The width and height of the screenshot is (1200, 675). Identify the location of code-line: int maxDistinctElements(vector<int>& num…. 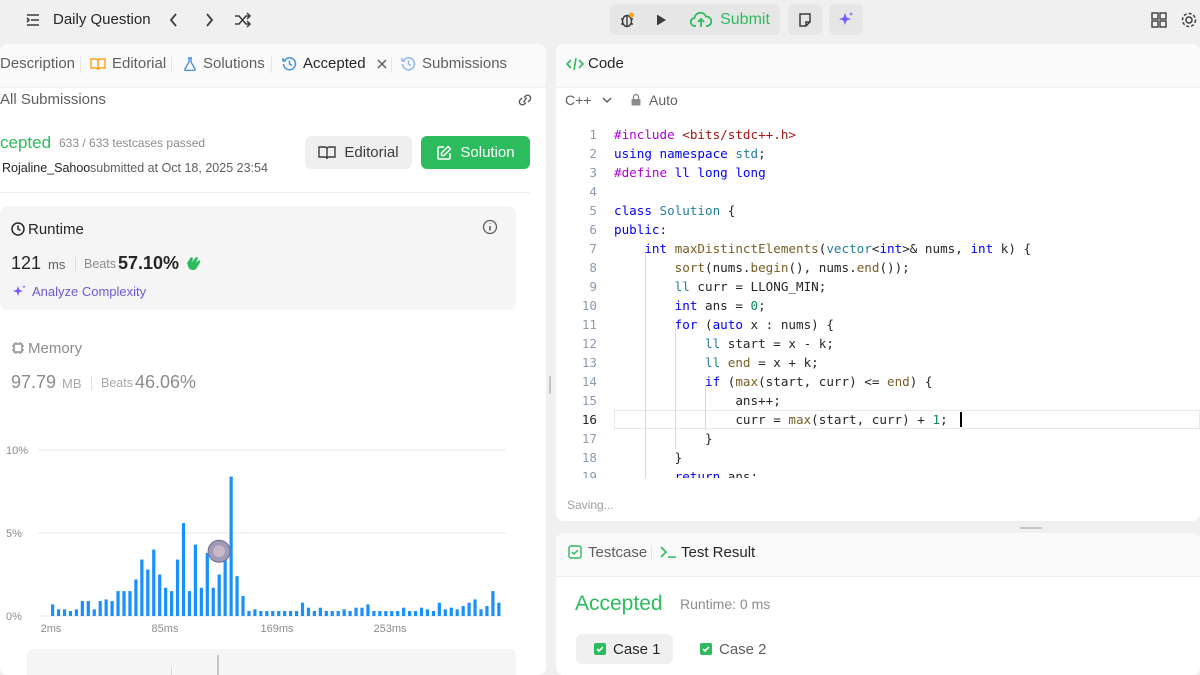
(822, 248).